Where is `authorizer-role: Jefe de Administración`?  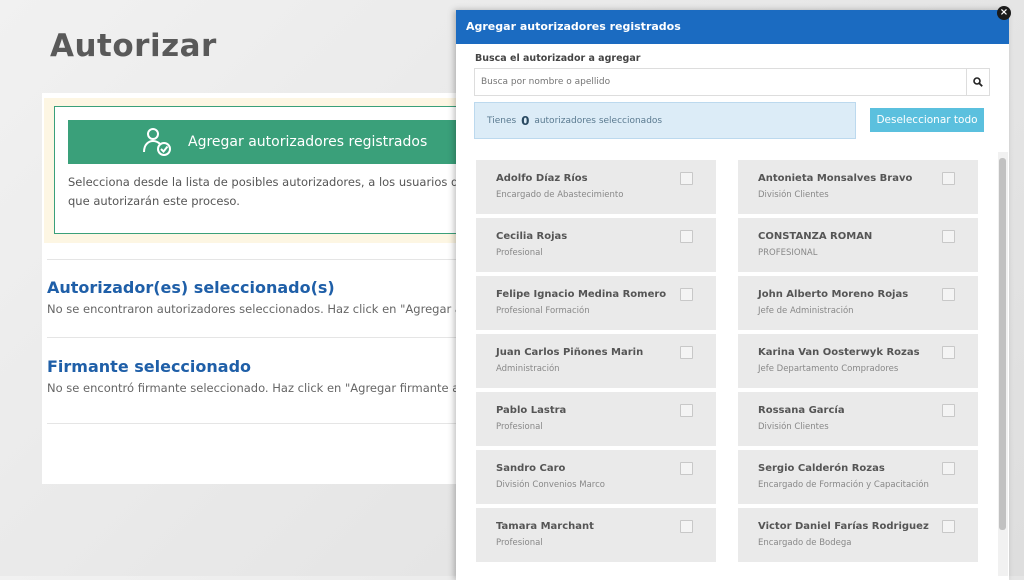
authorizer-role: Jefe de Administración is located at coordinates (806, 311).